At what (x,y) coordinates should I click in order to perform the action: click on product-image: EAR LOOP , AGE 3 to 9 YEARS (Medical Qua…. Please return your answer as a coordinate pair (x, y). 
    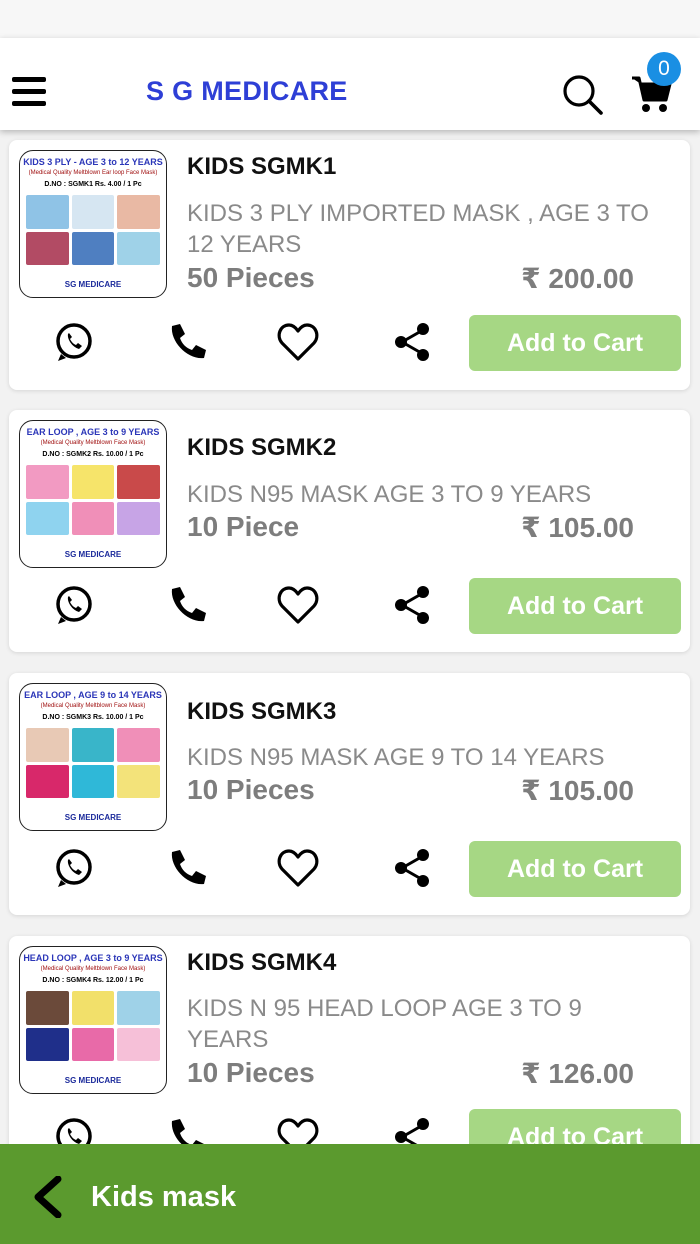
    Looking at the image, I should click on (93, 494).